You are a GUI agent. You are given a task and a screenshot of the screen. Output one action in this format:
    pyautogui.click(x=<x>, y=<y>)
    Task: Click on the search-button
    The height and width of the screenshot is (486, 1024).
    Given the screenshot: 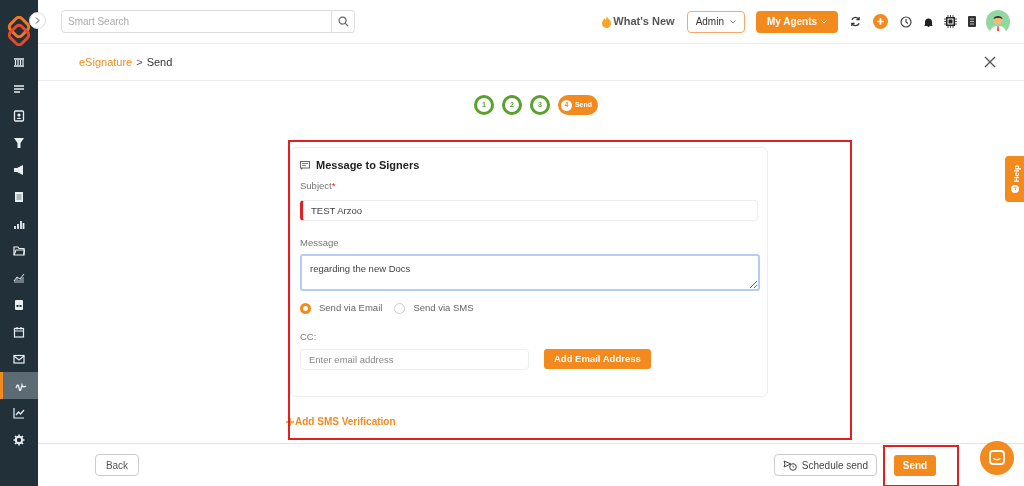 What is the action you would take?
    pyautogui.click(x=343, y=21)
    